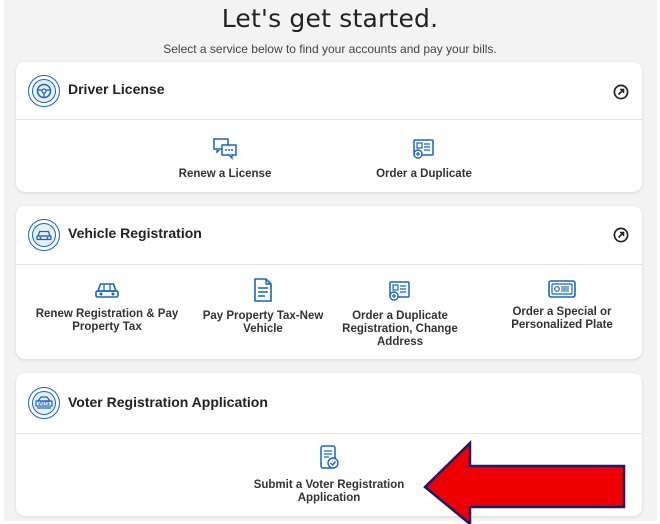 The image size is (660, 524). What do you see at coordinates (2, 262) in the screenshot?
I see `window-frame-left` at bounding box center [2, 262].